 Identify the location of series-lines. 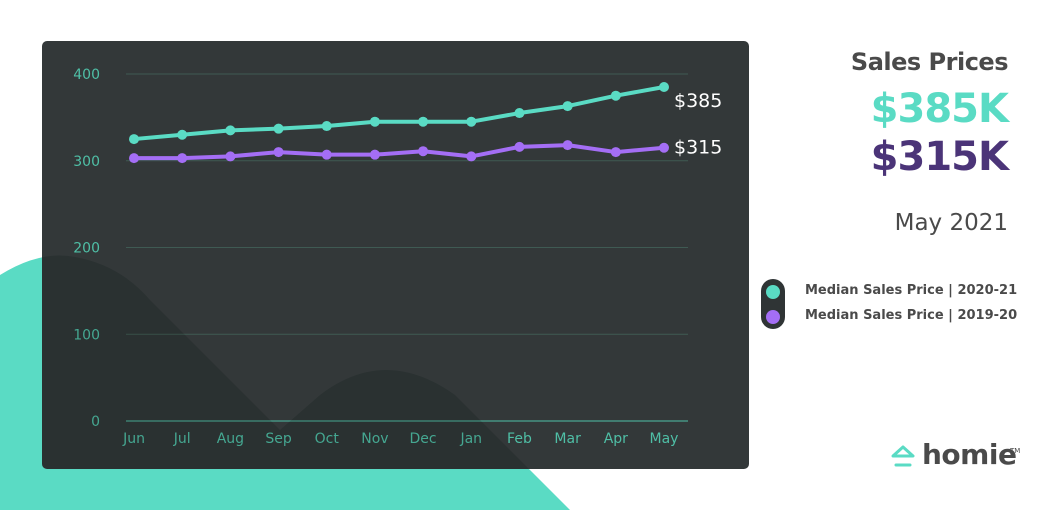
(399, 123).